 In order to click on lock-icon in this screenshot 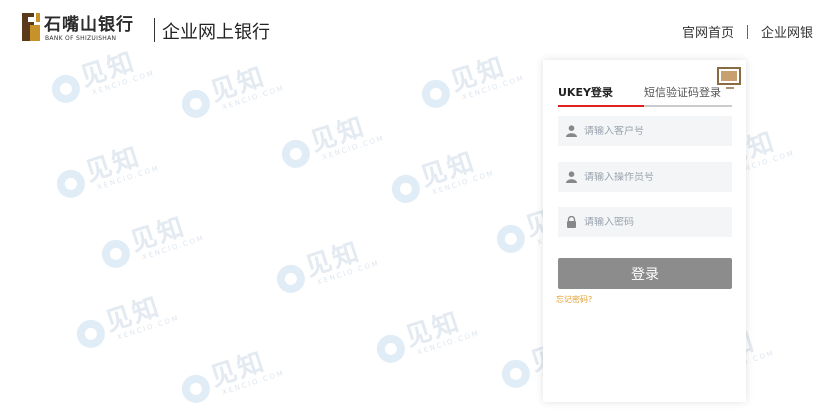, I will do `click(571, 222)`.